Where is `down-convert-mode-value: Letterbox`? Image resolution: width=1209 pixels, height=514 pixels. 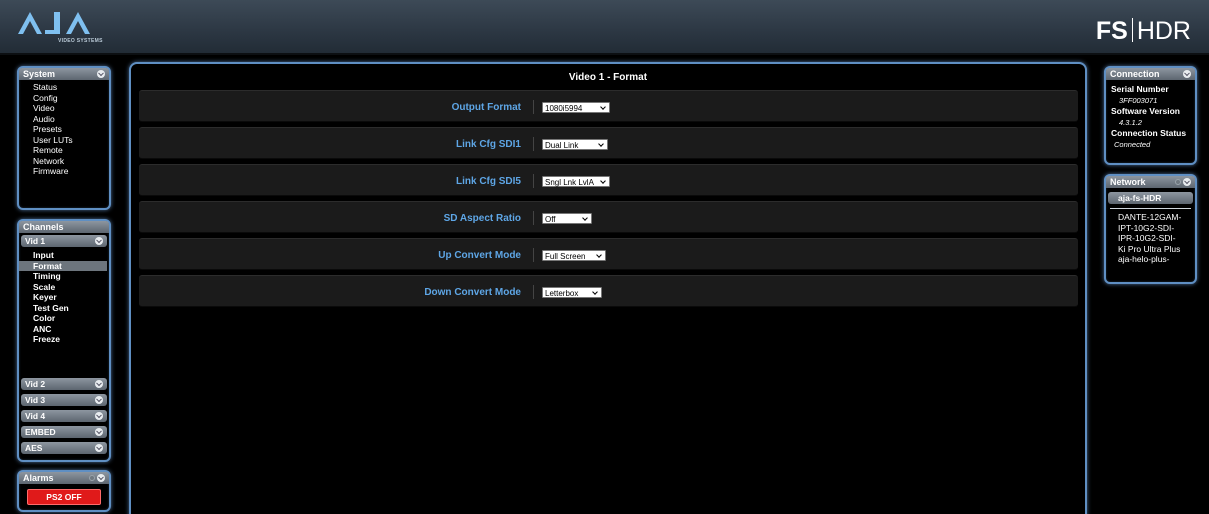 down-convert-mode-value: Letterbox is located at coordinates (562, 293).